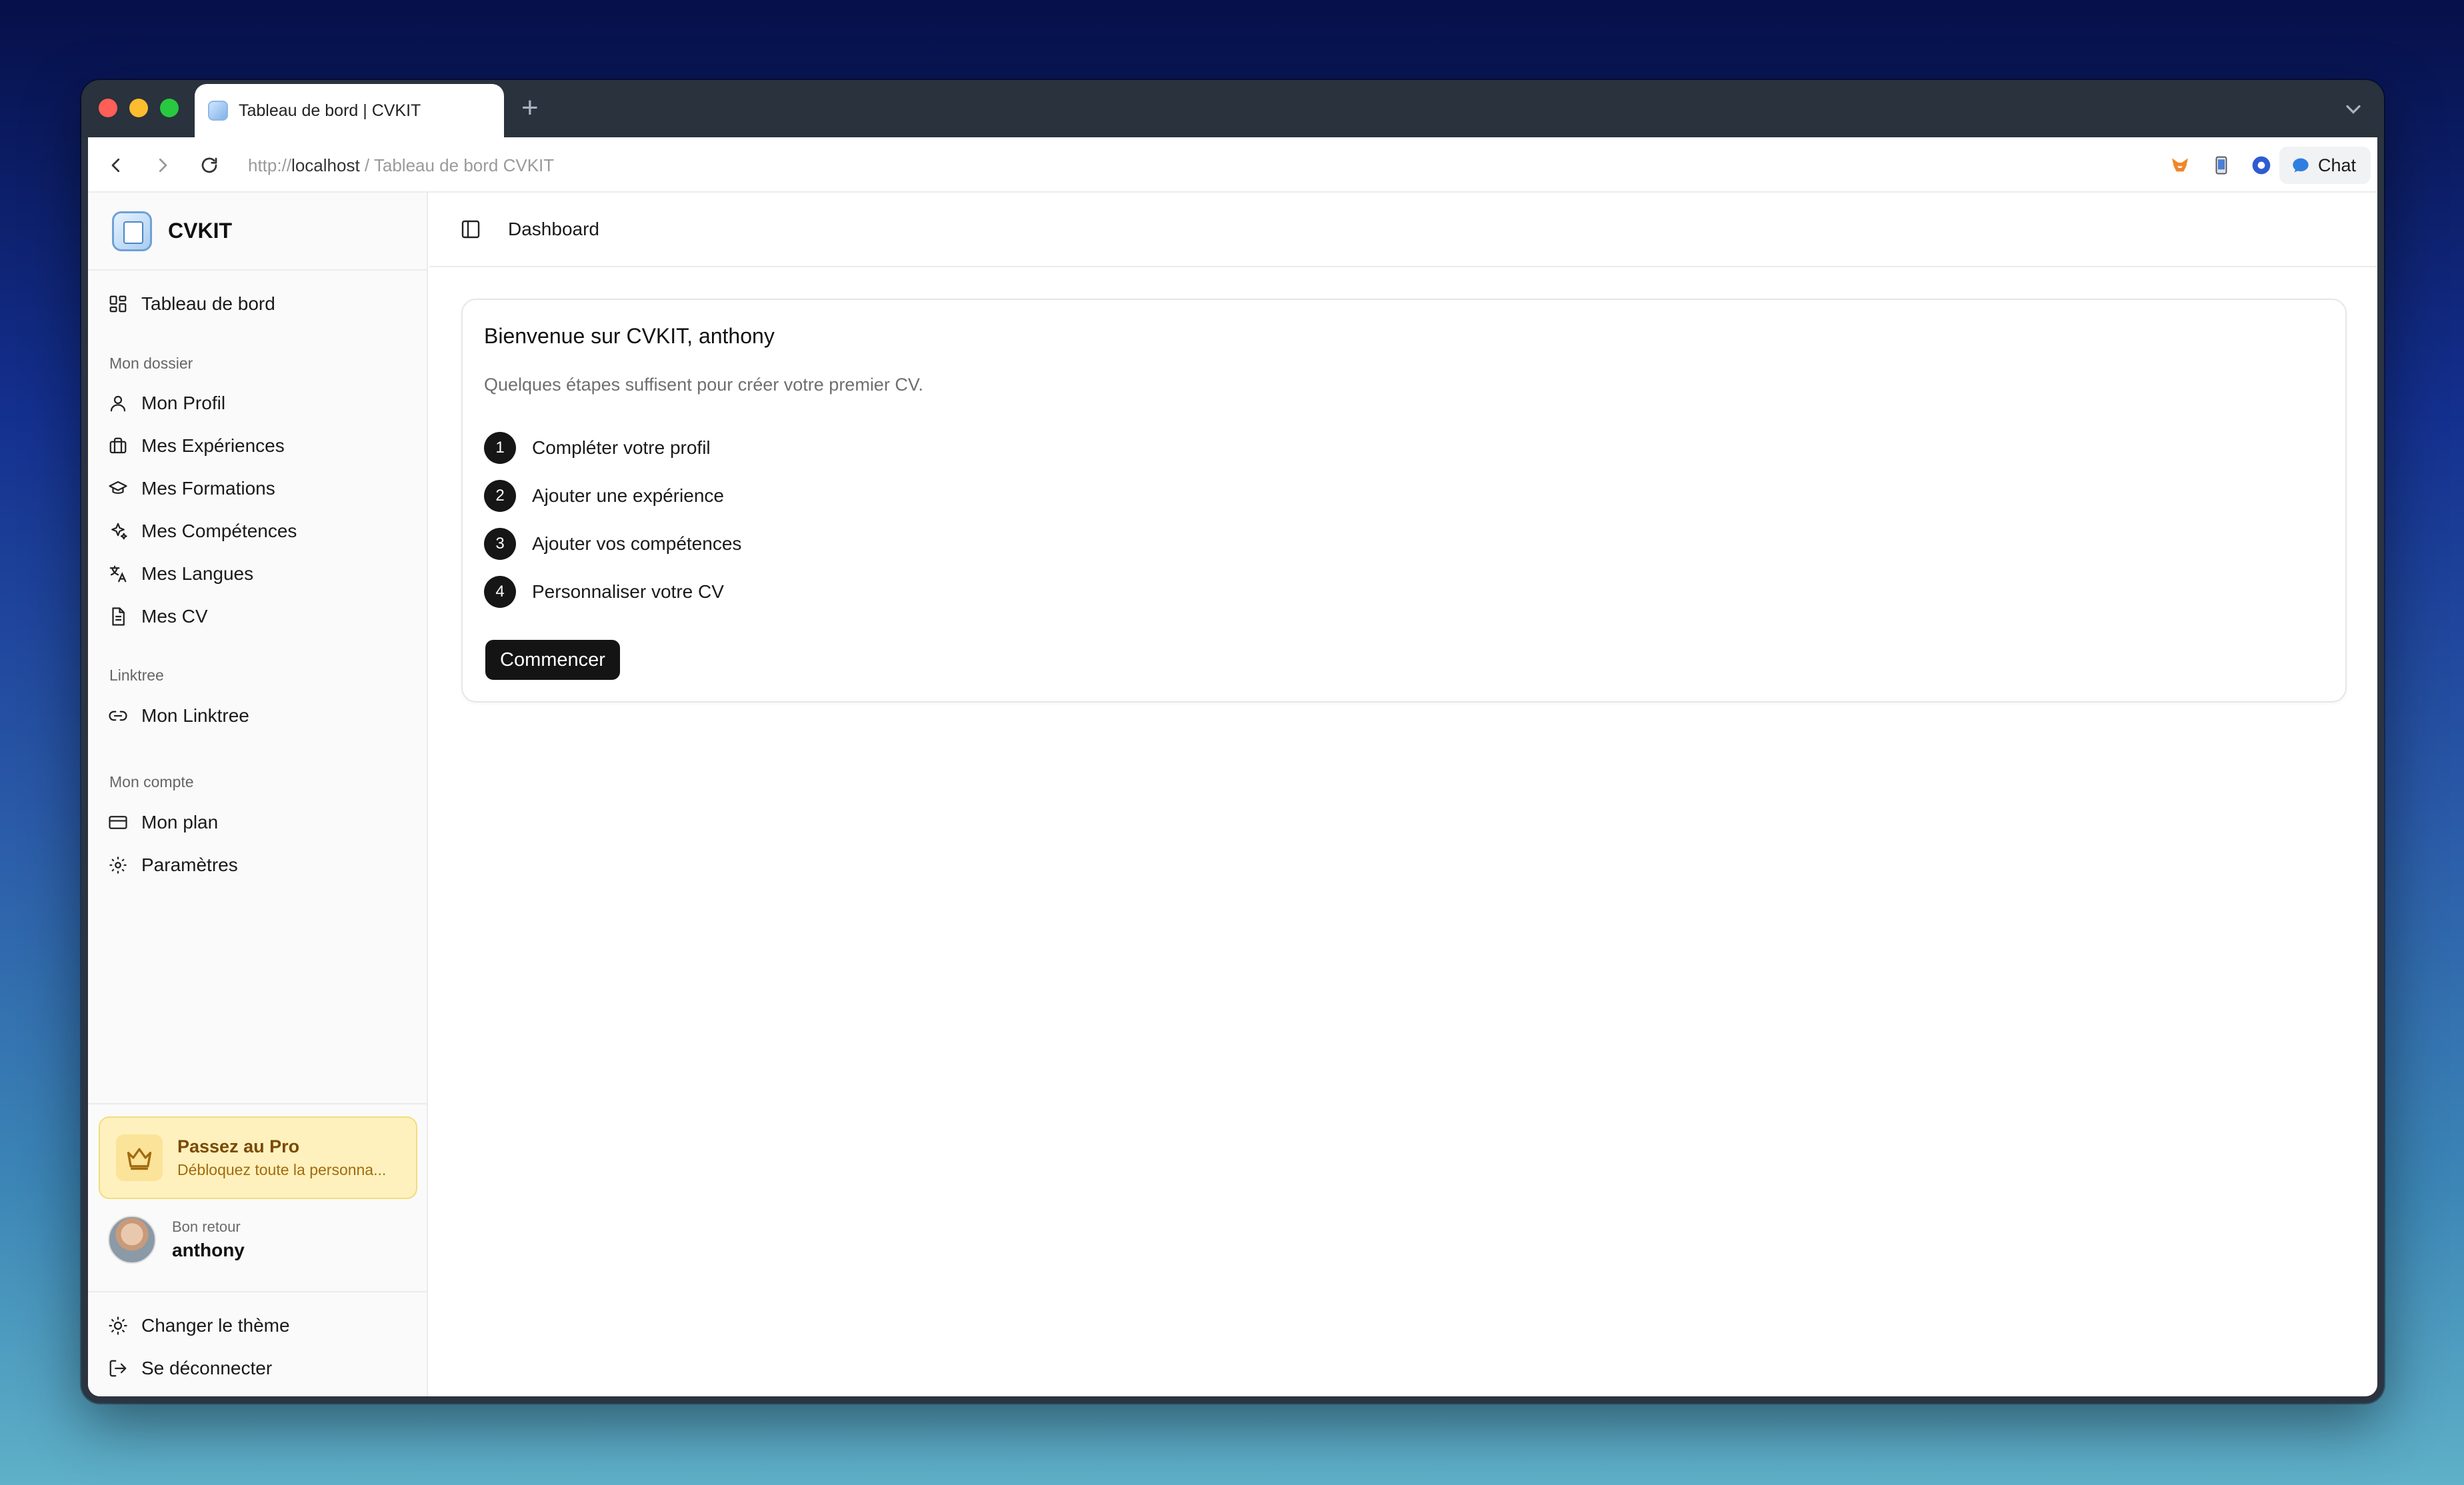  Describe the element at coordinates (169, 108) in the screenshot. I see `maximize-window-button` at that location.